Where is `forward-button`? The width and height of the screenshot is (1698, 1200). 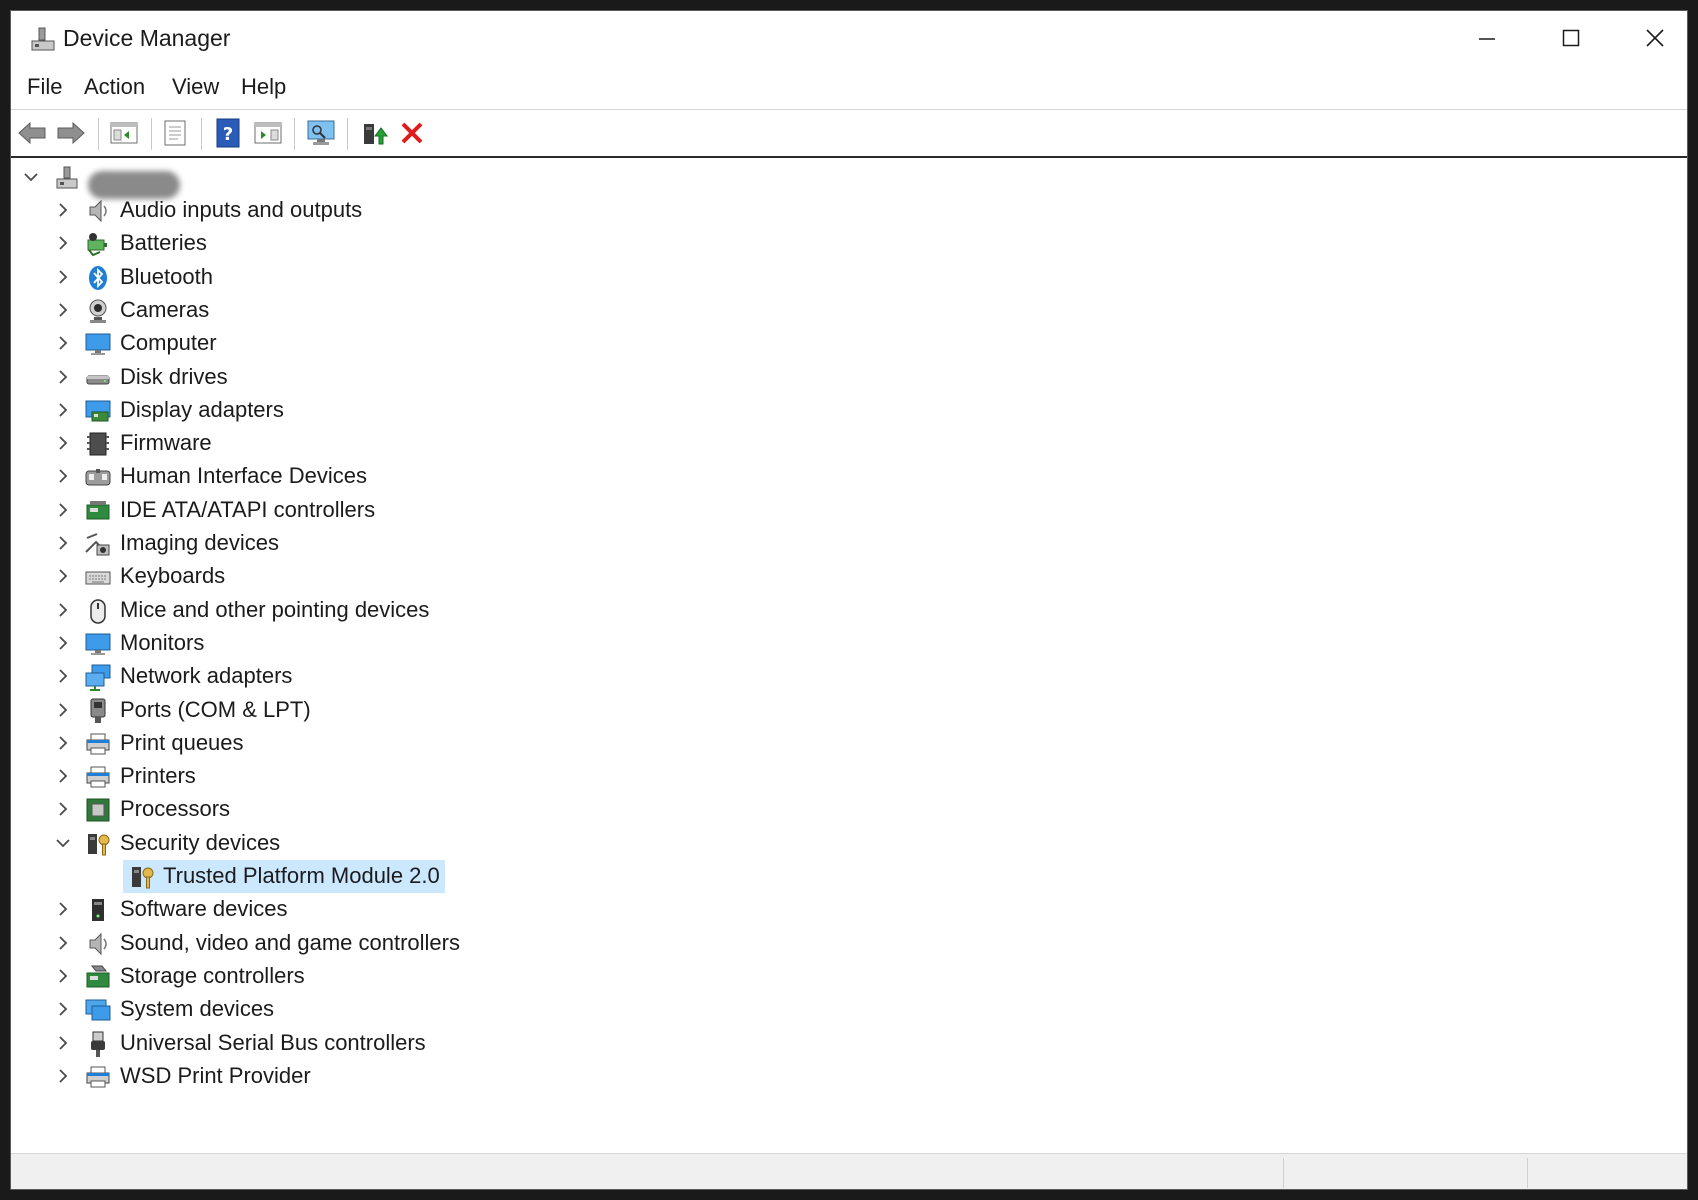 forward-button is located at coordinates (71, 133).